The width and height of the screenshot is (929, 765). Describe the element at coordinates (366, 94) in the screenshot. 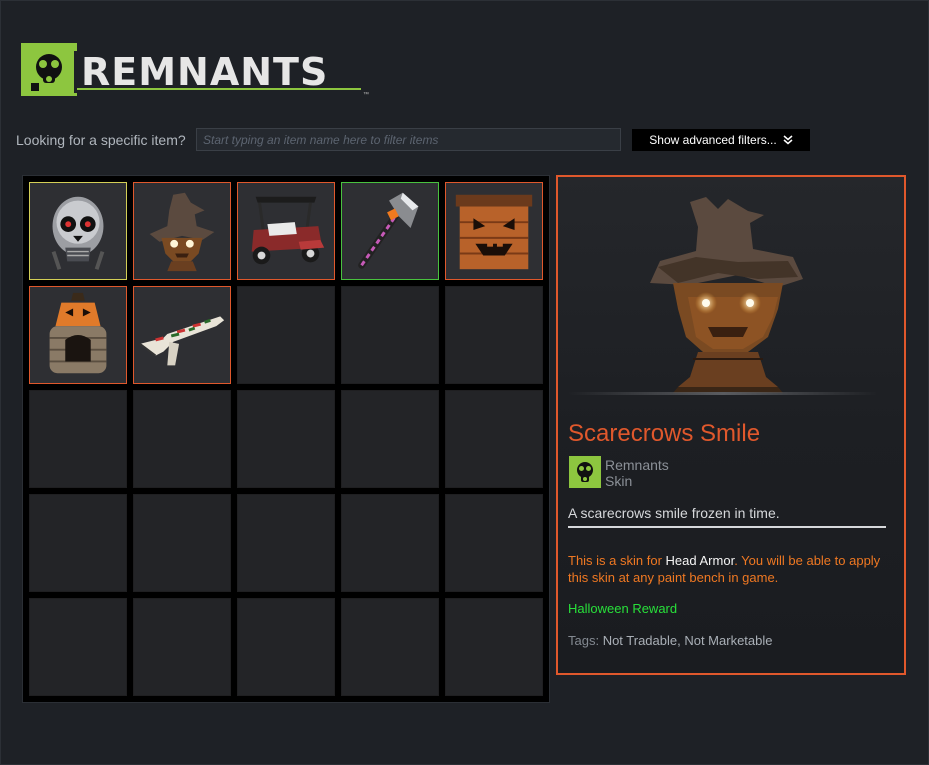

I see `trademark-mark: ™` at that location.